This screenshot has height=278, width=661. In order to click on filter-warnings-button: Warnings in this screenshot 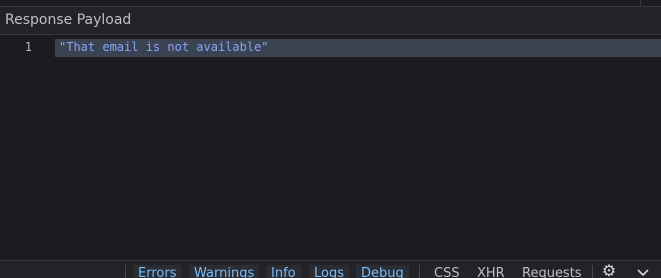, I will do `click(224, 271)`.